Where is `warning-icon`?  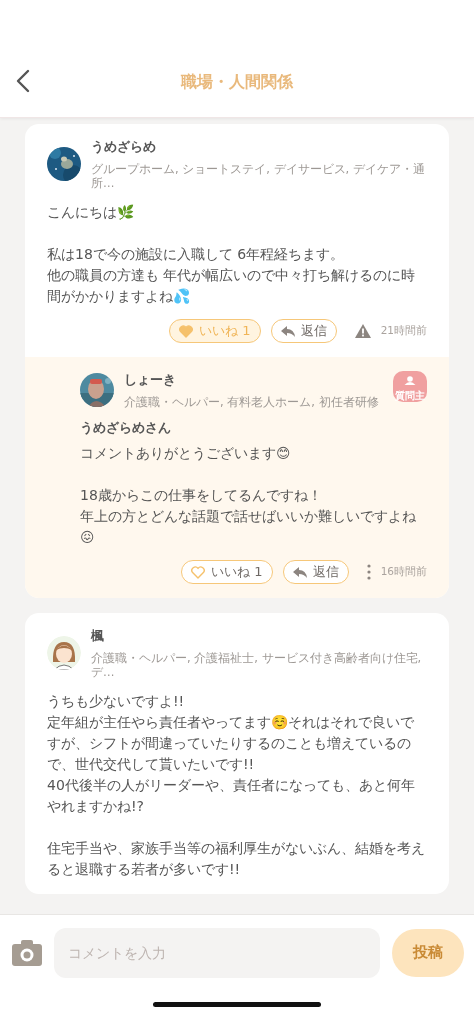 warning-icon is located at coordinates (362, 331).